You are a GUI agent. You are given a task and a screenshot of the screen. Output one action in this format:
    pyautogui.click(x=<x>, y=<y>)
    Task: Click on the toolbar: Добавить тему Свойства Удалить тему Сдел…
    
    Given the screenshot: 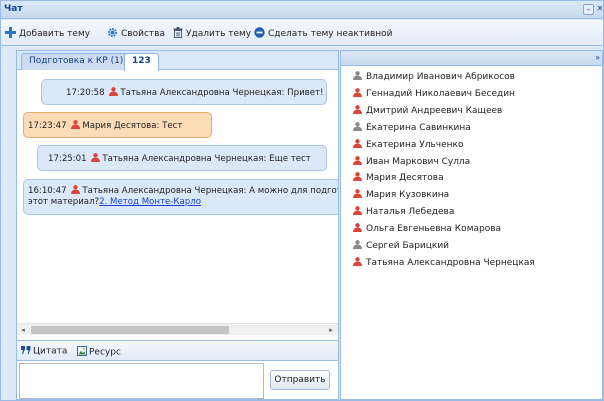 What is the action you would take?
    pyautogui.click(x=302, y=33)
    